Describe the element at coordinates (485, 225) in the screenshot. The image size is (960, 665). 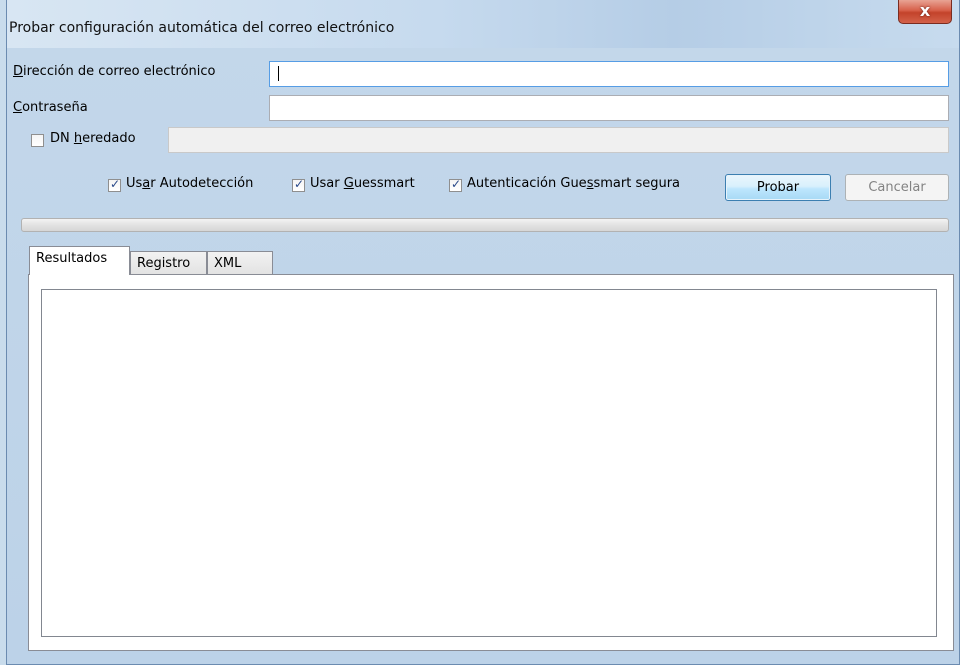
I see `progress-bar` at that location.